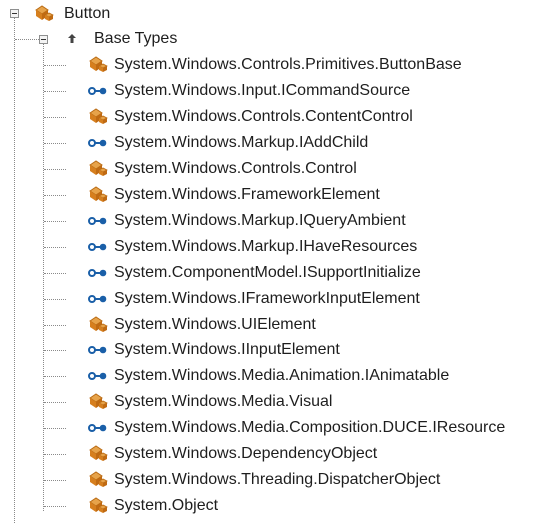 This screenshot has width=559, height=523. What do you see at coordinates (260, 220) in the screenshot?
I see `base-type-label: System.Windows.Markup.IQueryAmbient` at bounding box center [260, 220].